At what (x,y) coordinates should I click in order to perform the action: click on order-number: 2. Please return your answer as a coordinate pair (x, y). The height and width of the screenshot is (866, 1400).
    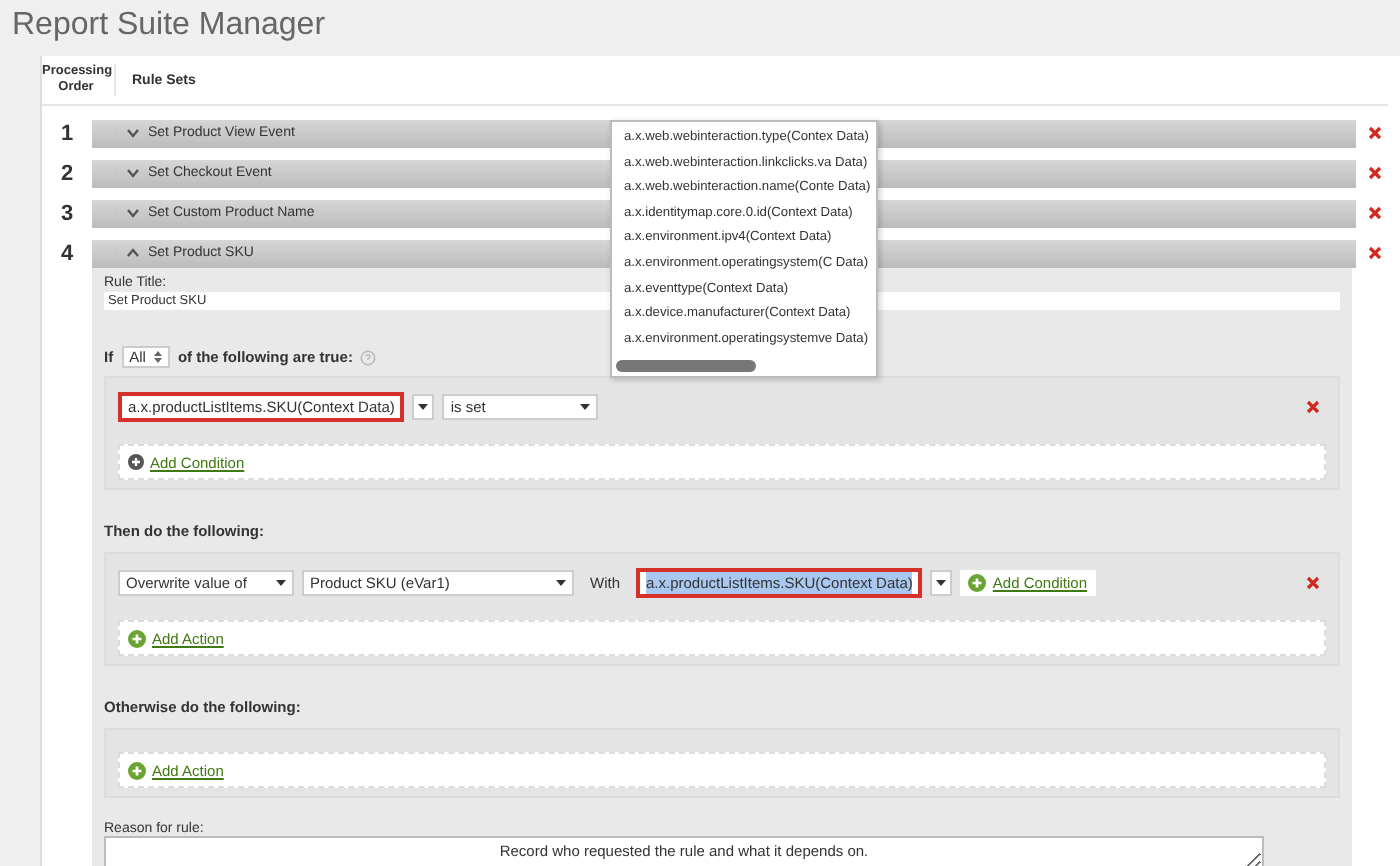
    Looking at the image, I should click on (67, 173).